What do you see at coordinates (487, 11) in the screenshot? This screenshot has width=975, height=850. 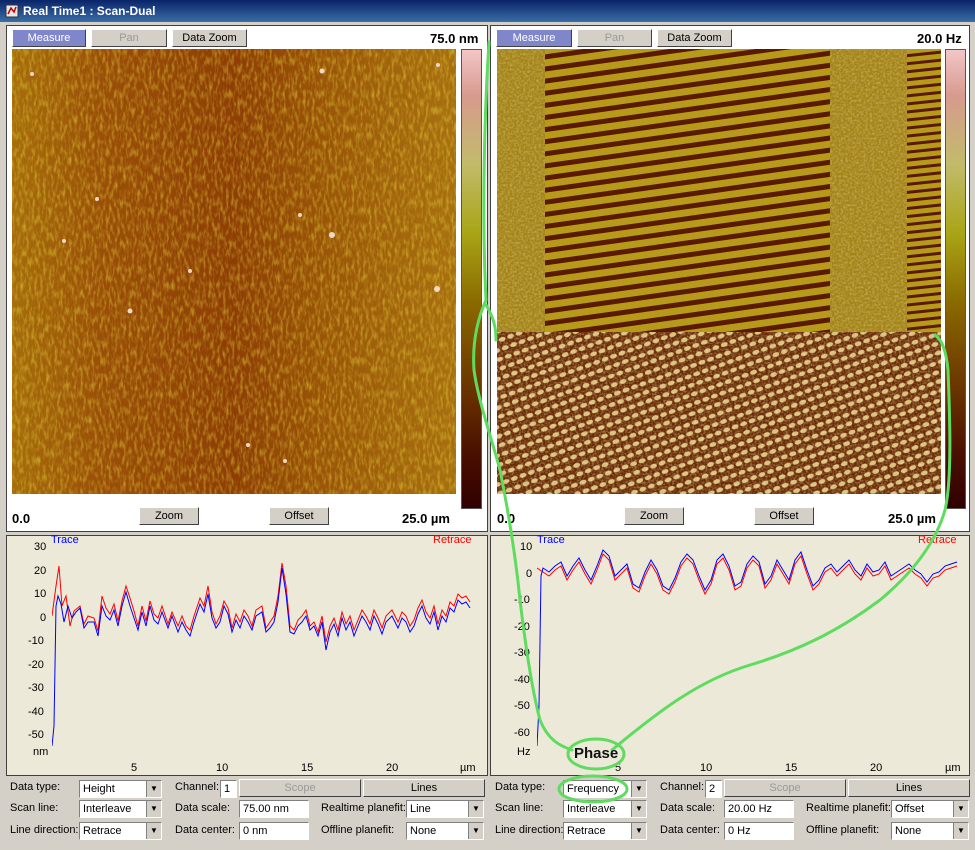 I see `title-bar: Real Time1 : Scan-Dual` at bounding box center [487, 11].